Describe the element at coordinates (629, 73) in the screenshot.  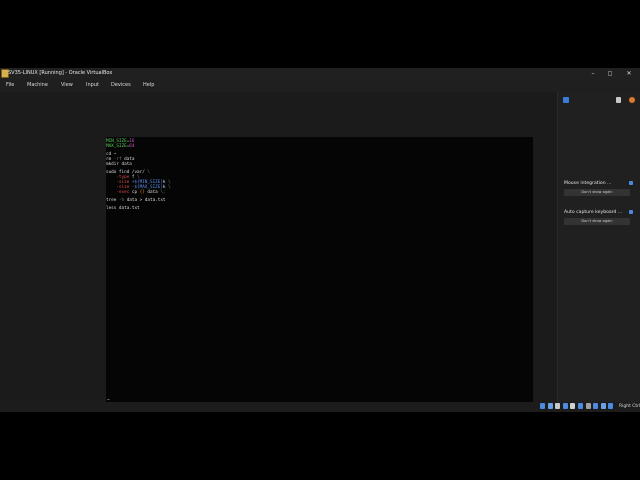
I see `close-button: ✕` at that location.